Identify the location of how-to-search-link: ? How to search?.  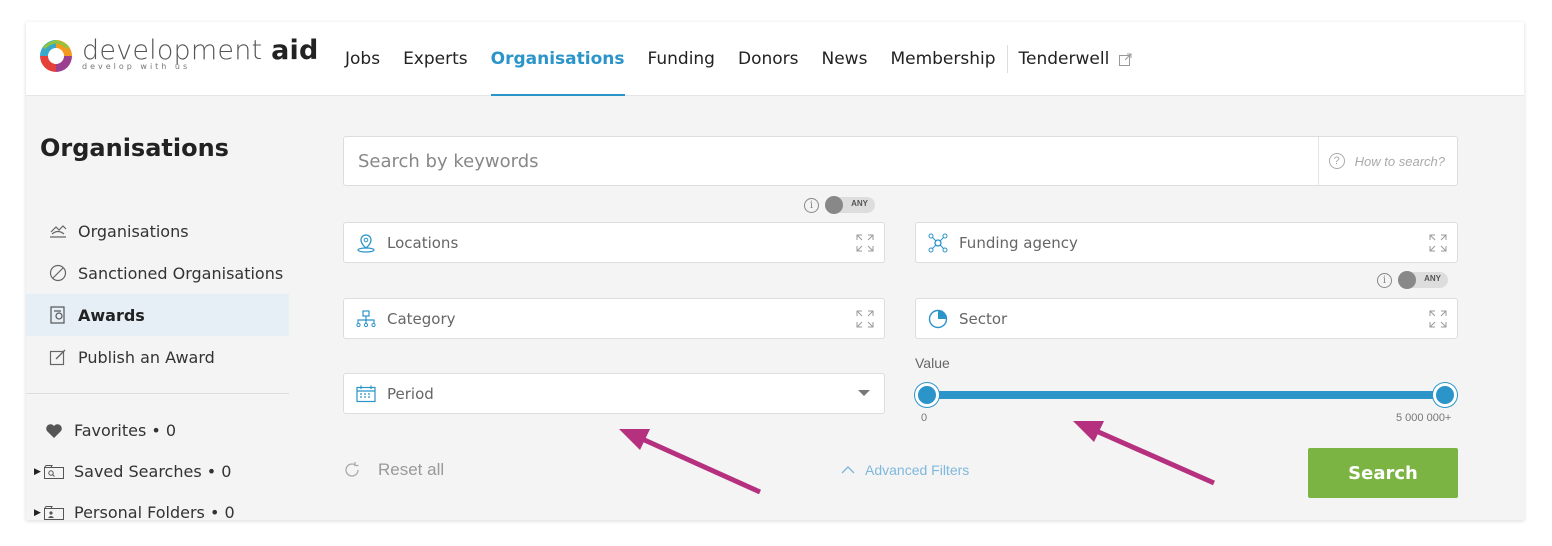
(1381, 161).